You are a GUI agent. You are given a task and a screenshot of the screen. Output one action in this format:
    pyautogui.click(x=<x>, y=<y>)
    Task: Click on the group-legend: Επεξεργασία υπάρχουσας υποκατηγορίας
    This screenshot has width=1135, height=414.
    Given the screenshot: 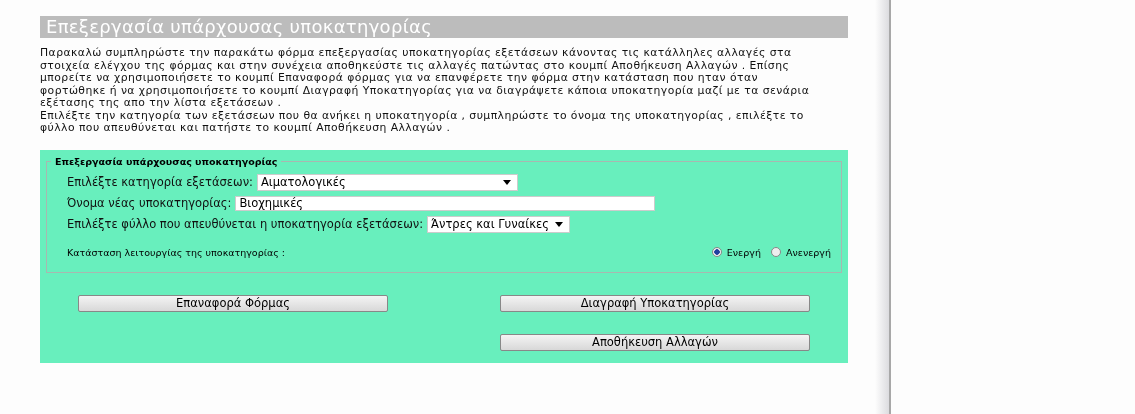 What is the action you would take?
    pyautogui.click(x=166, y=161)
    